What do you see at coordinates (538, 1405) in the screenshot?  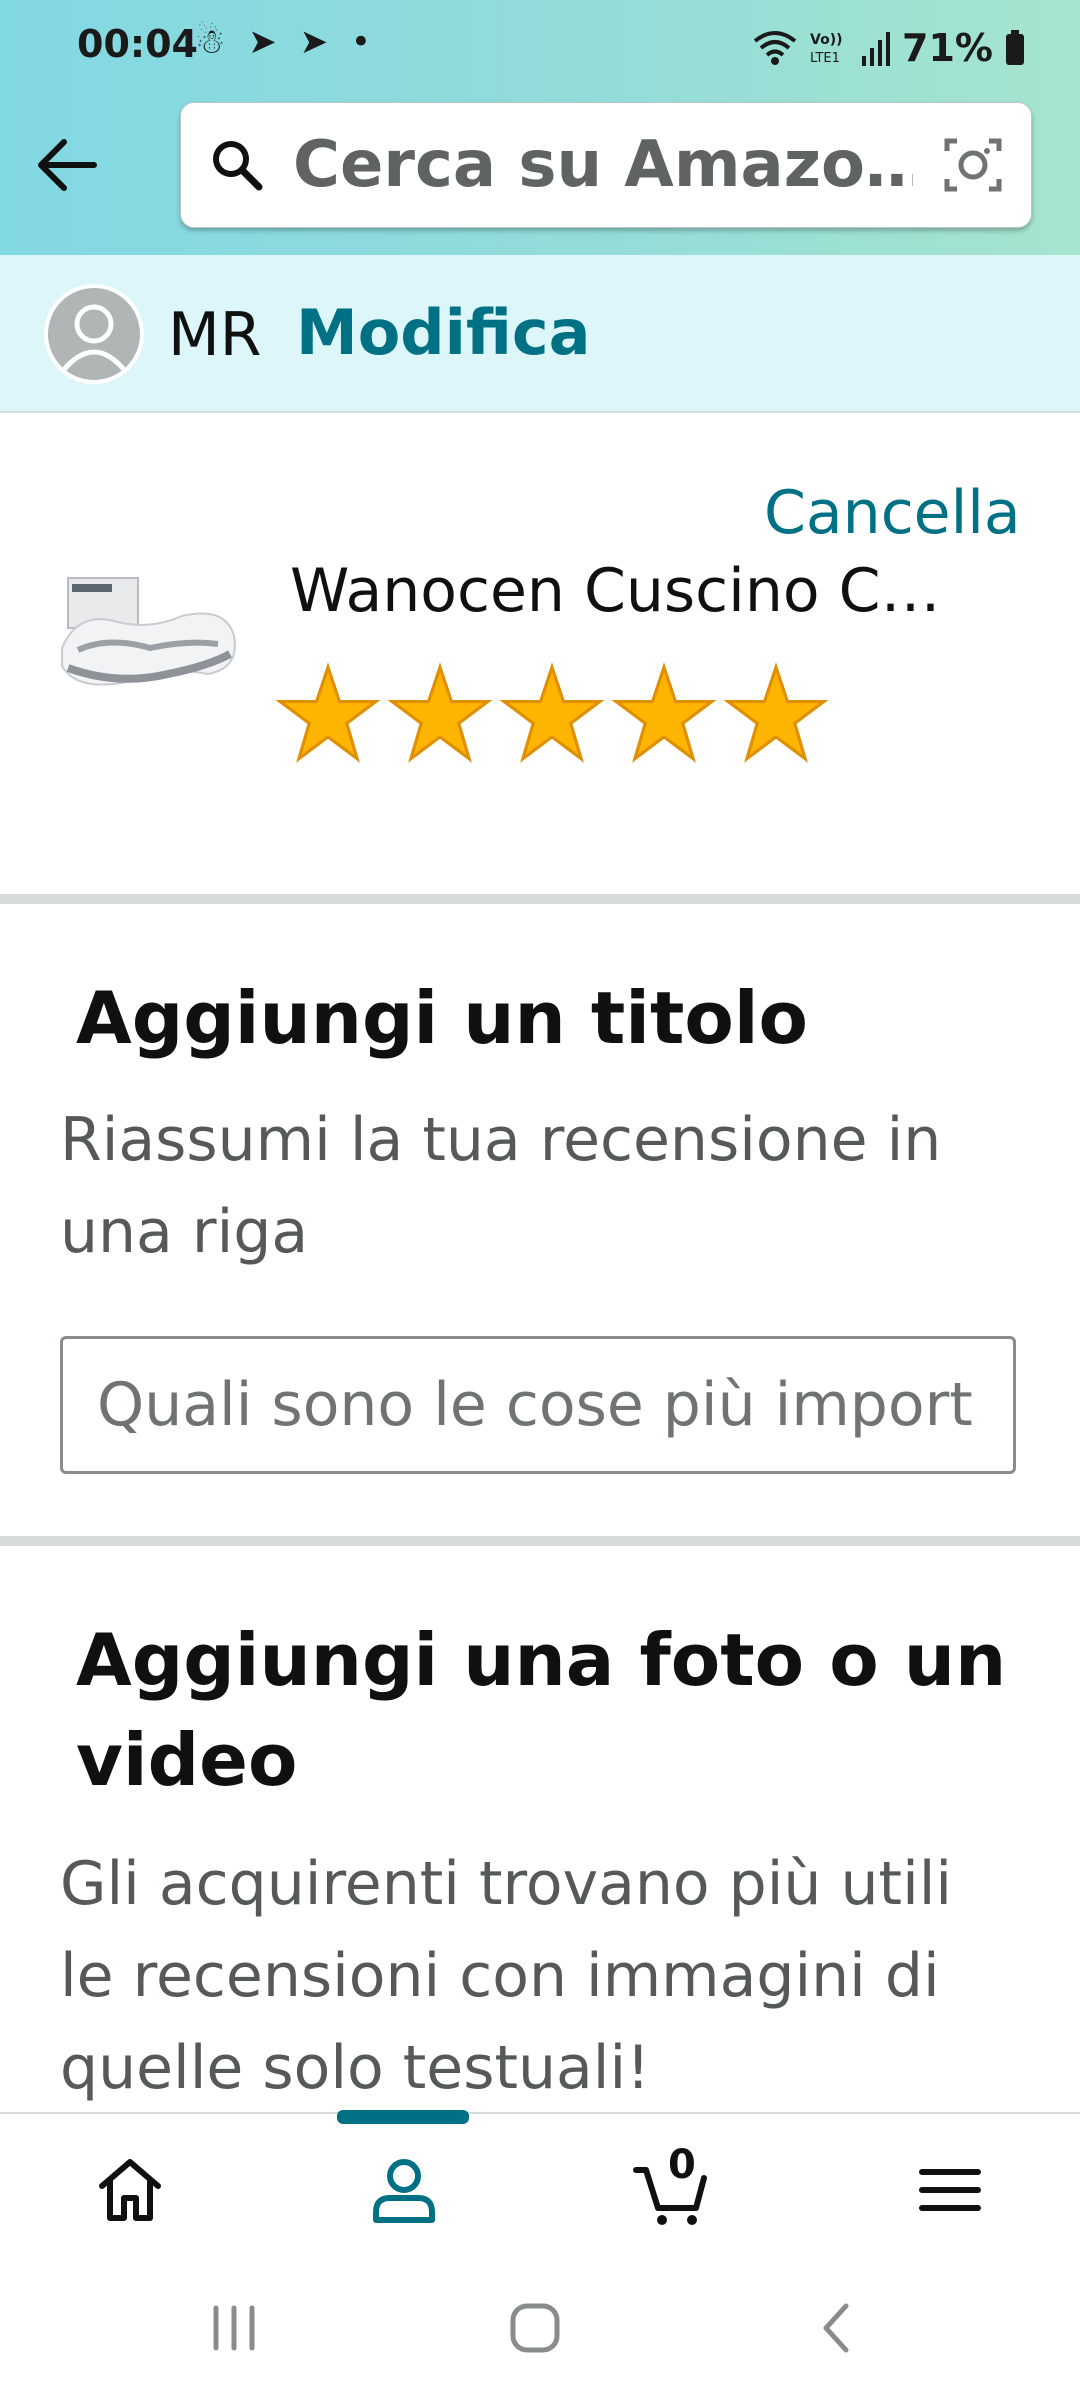 I see `review-title-input` at bounding box center [538, 1405].